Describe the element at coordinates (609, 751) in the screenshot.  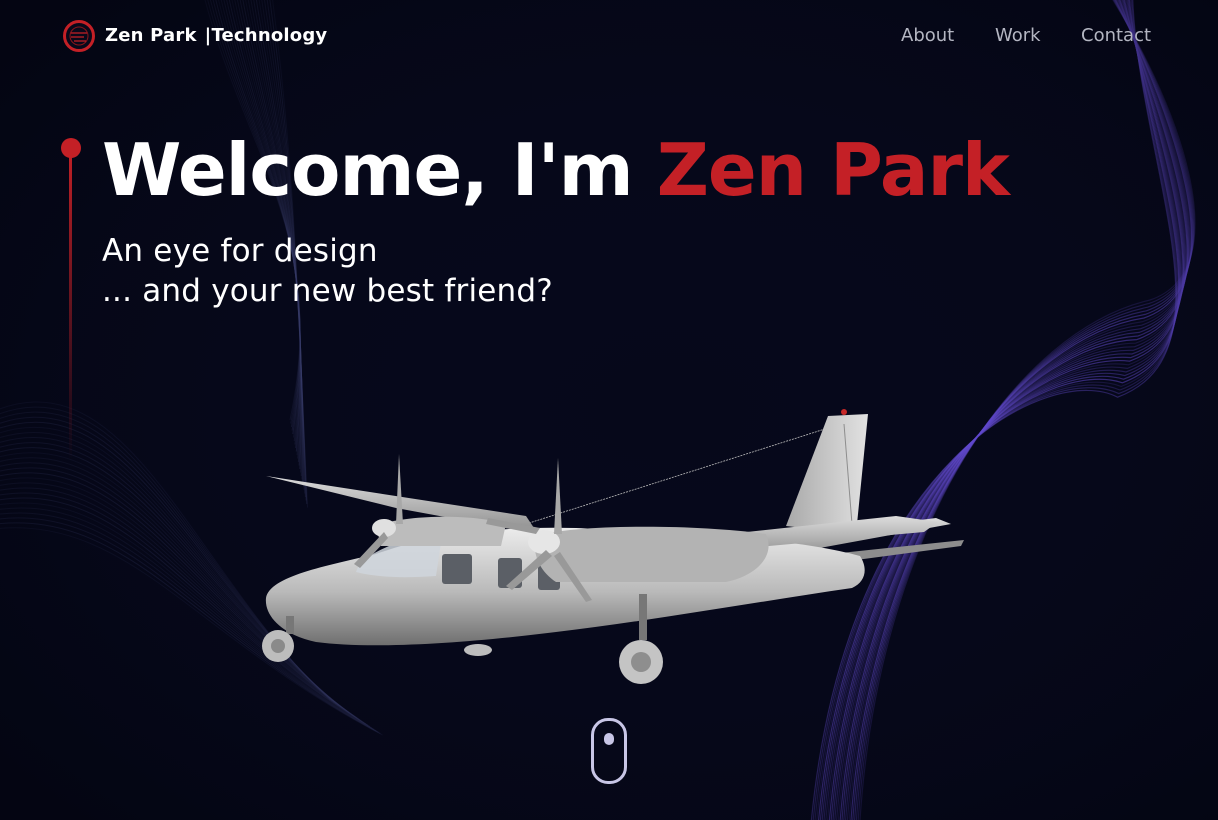
I see `mouse-scroll-icon` at that location.